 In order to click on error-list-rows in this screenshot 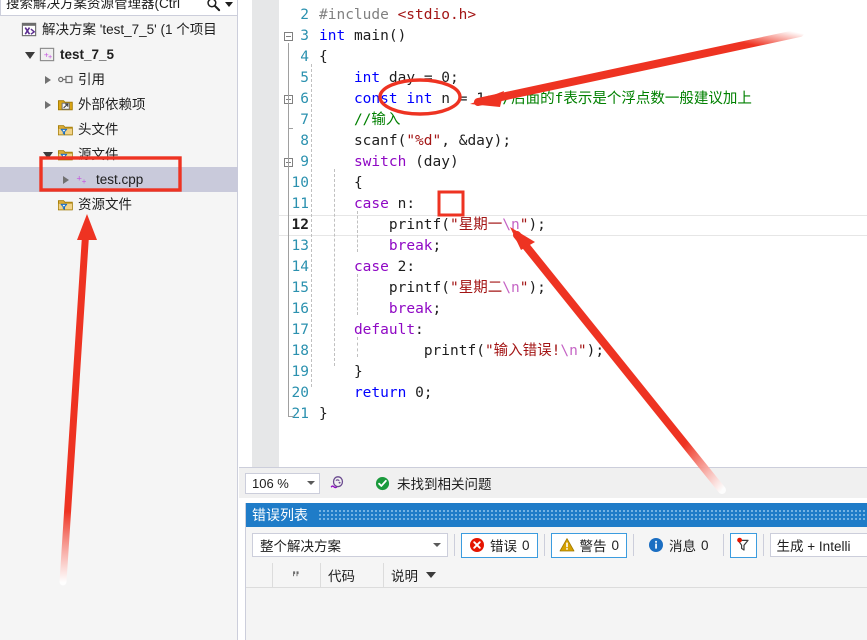, I will do `click(556, 614)`.